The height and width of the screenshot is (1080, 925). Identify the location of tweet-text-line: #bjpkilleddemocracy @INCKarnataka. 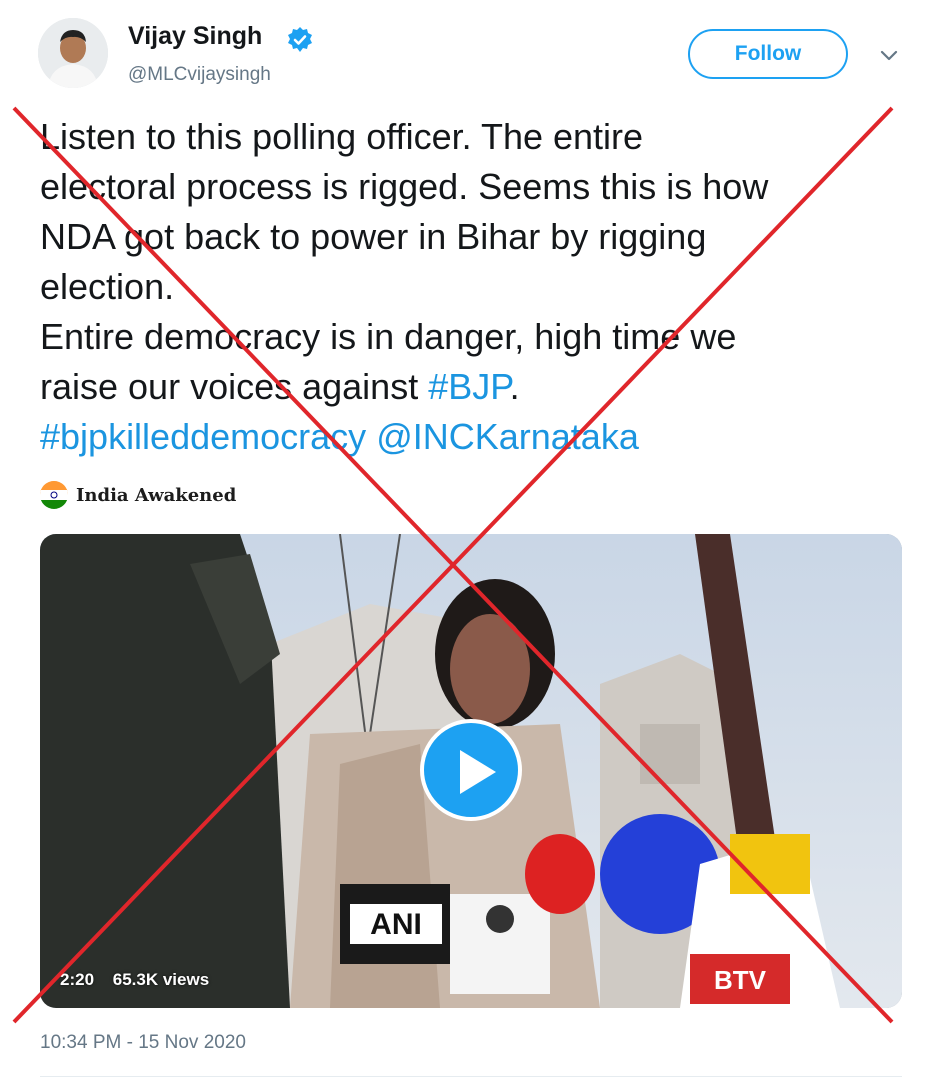
(475, 437).